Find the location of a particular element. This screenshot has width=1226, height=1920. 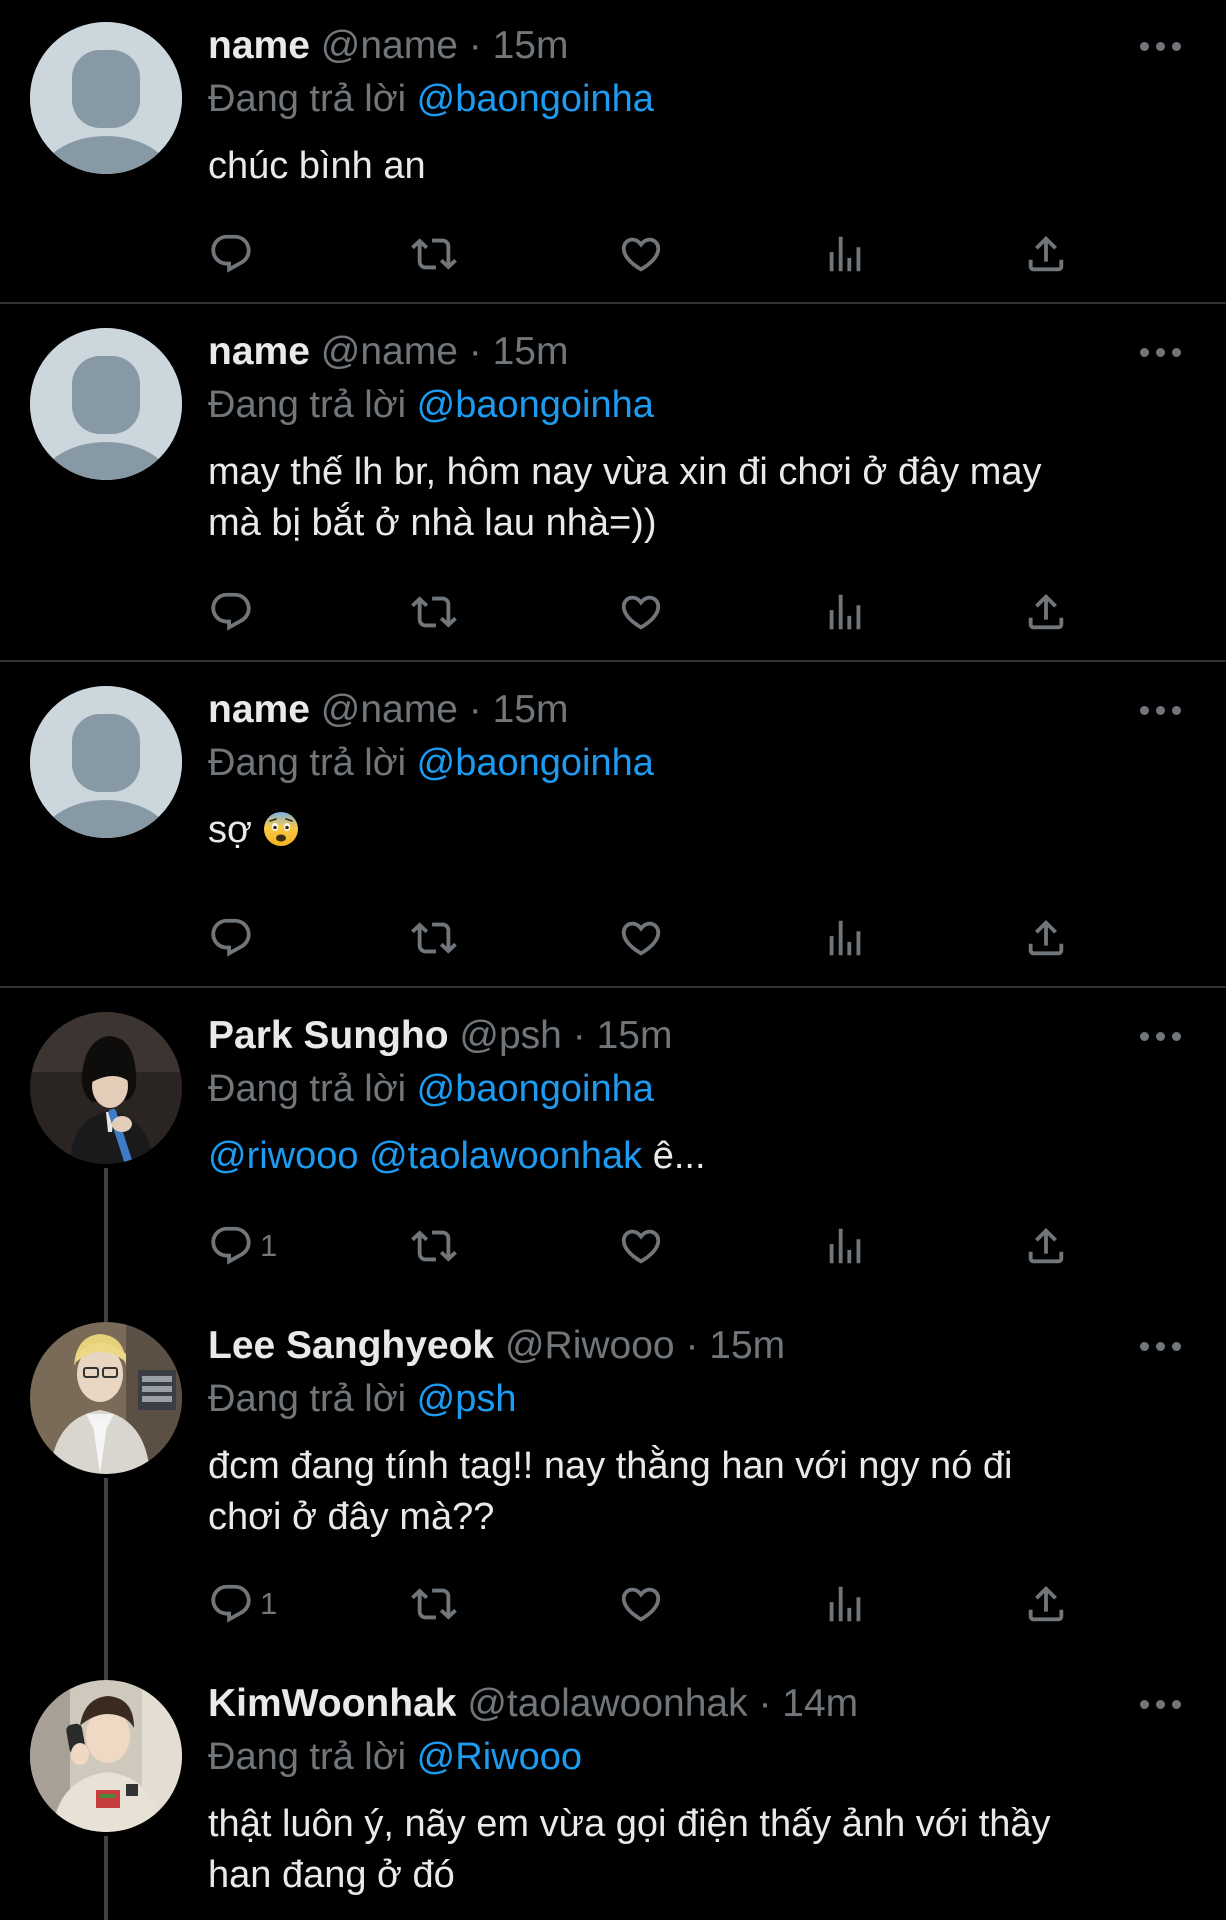

tweet-actions is located at coordinates (648, 254).